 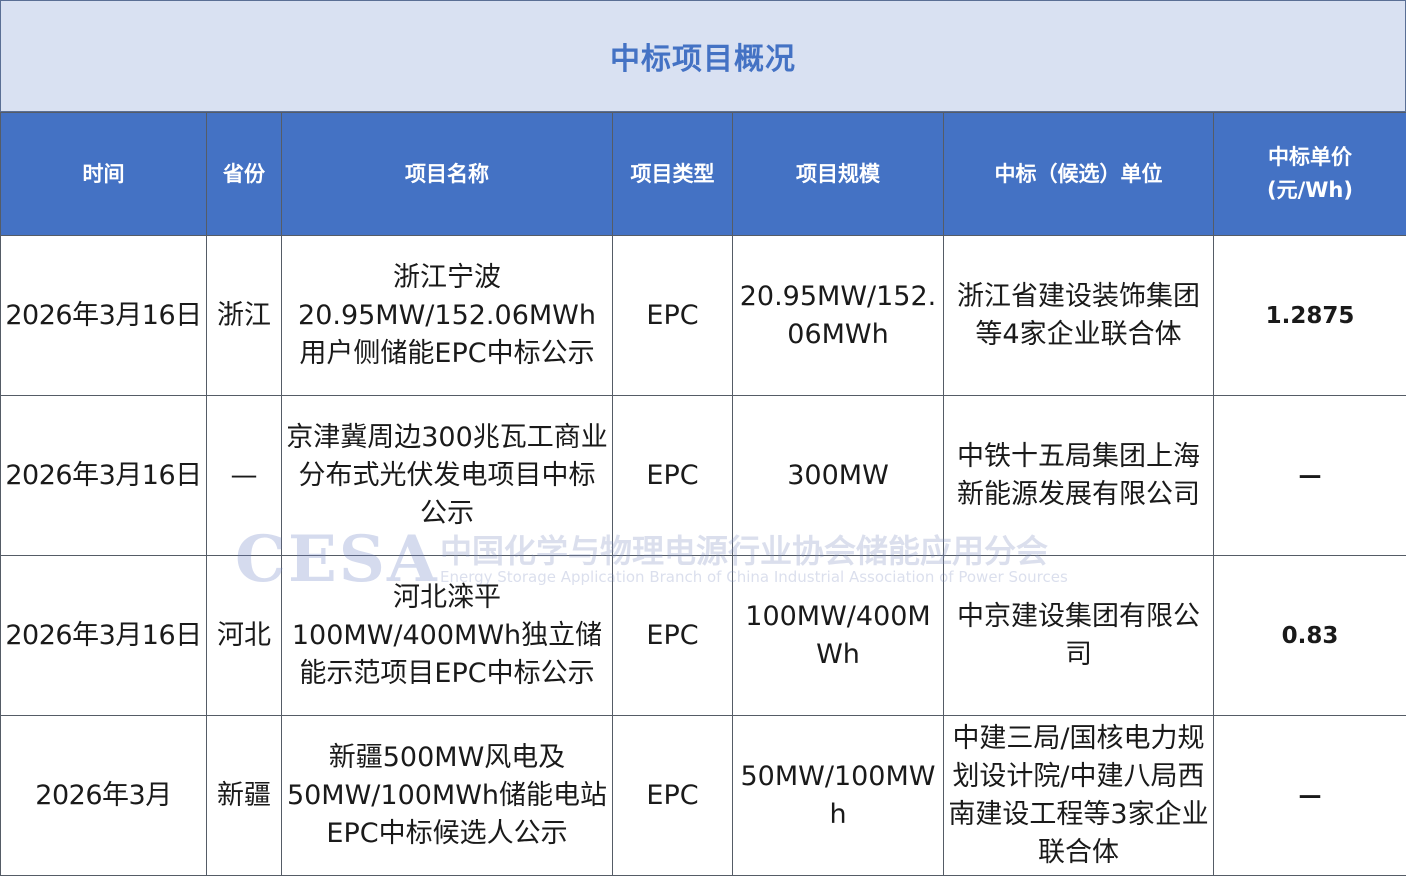 I want to click on cell-project-name: 京津冀周边300兆瓦工商业分布式光伏发电项目中标公示, so click(x=447, y=476).